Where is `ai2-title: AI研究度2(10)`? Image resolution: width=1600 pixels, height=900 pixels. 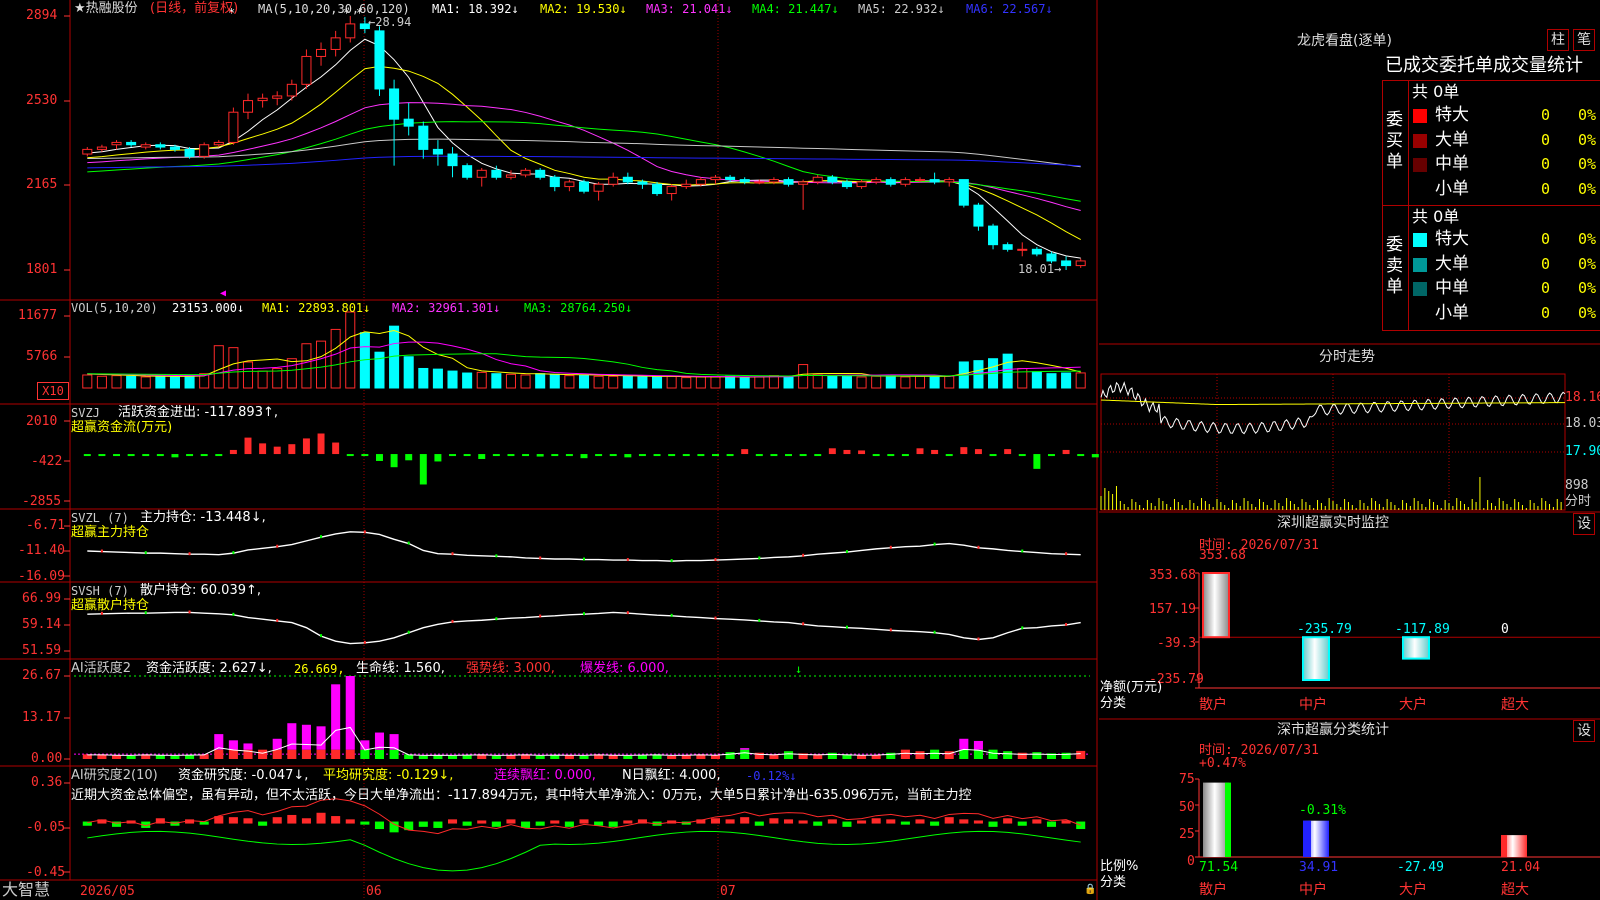 ai2-title: AI研究度2(10) is located at coordinates (114, 775).